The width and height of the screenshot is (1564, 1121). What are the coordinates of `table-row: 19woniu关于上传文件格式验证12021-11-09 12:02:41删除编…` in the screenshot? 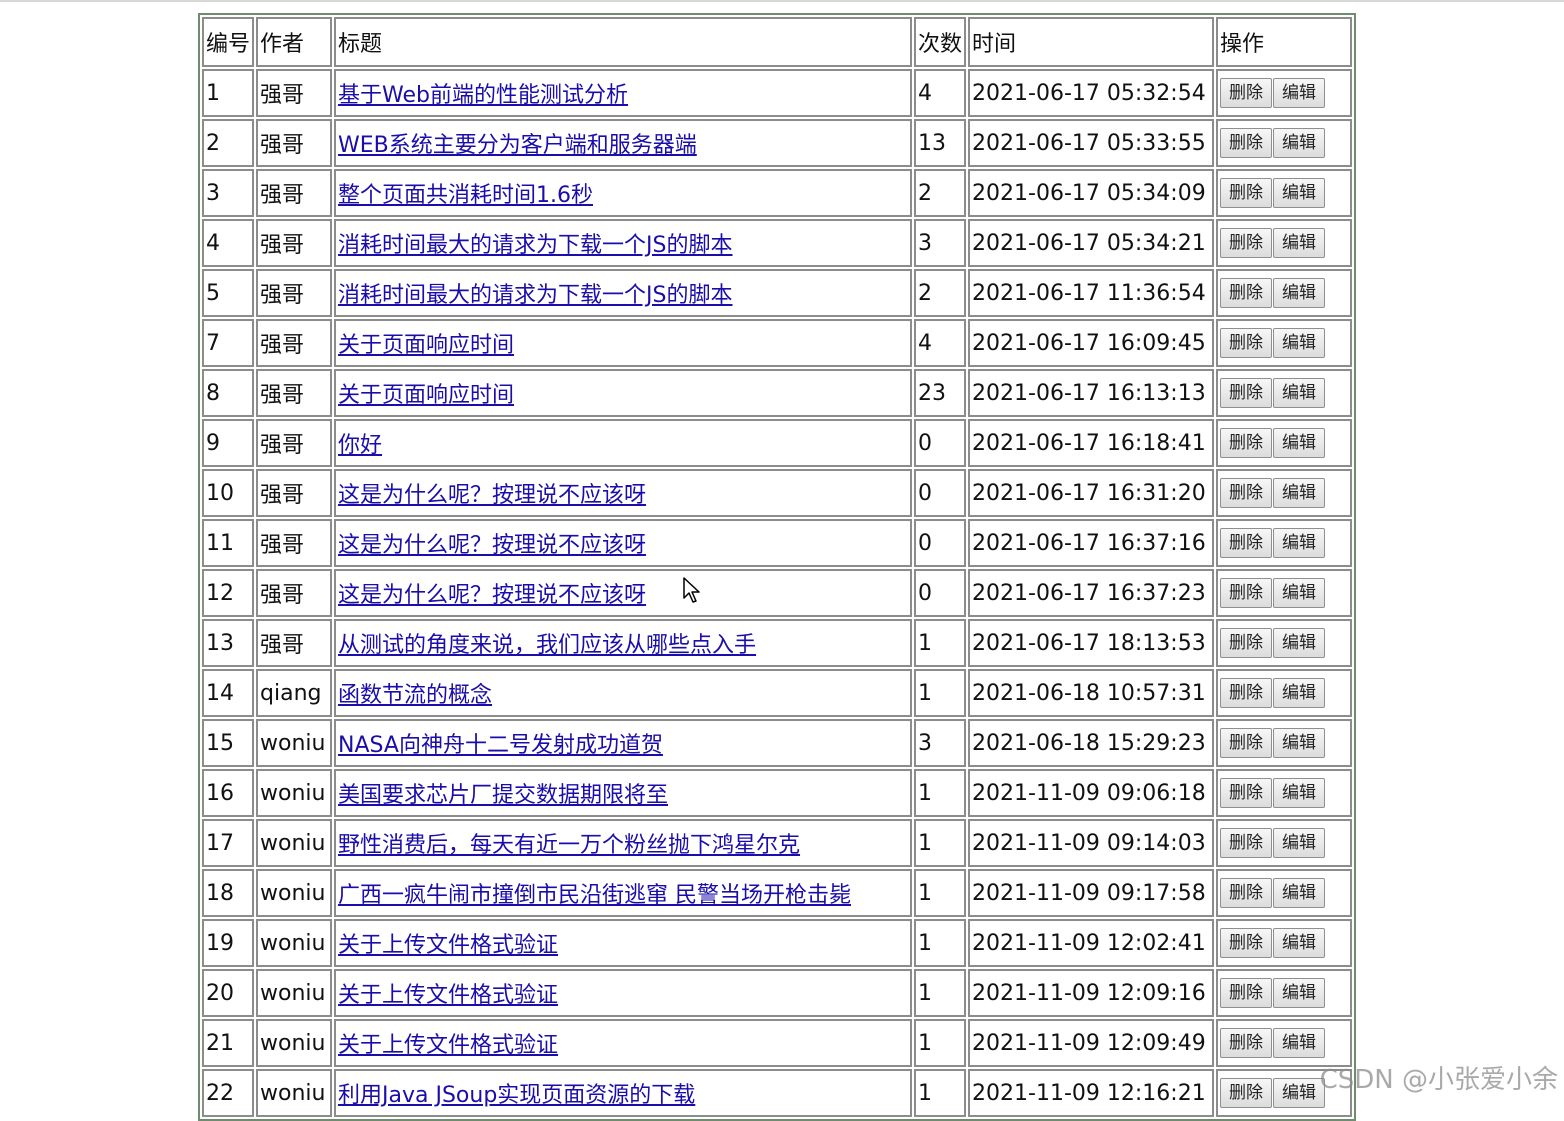 It's located at (777, 943).